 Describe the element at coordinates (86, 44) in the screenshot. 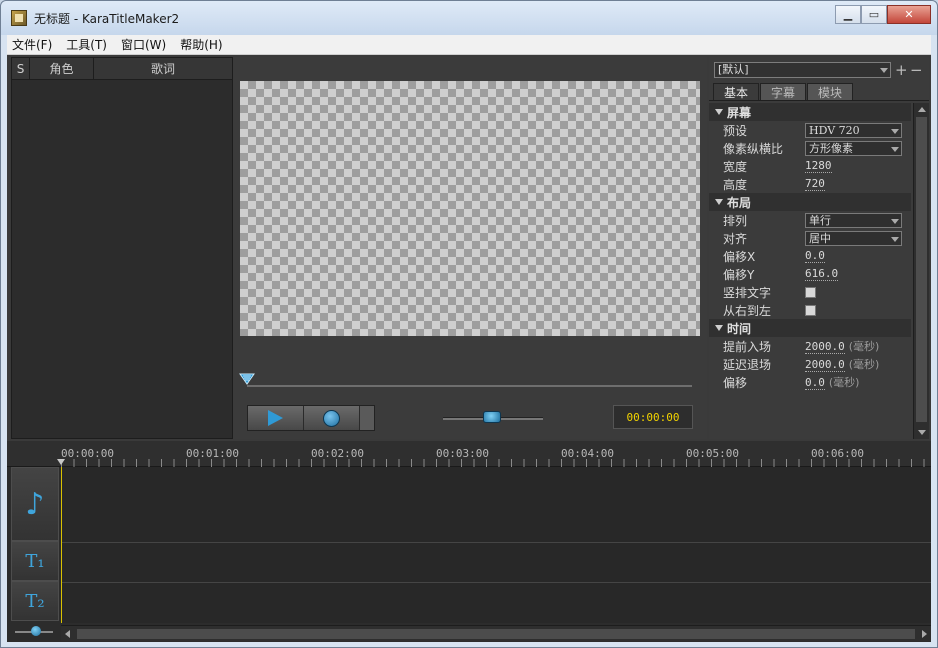

I see `menu-tools: 工具(T)` at that location.